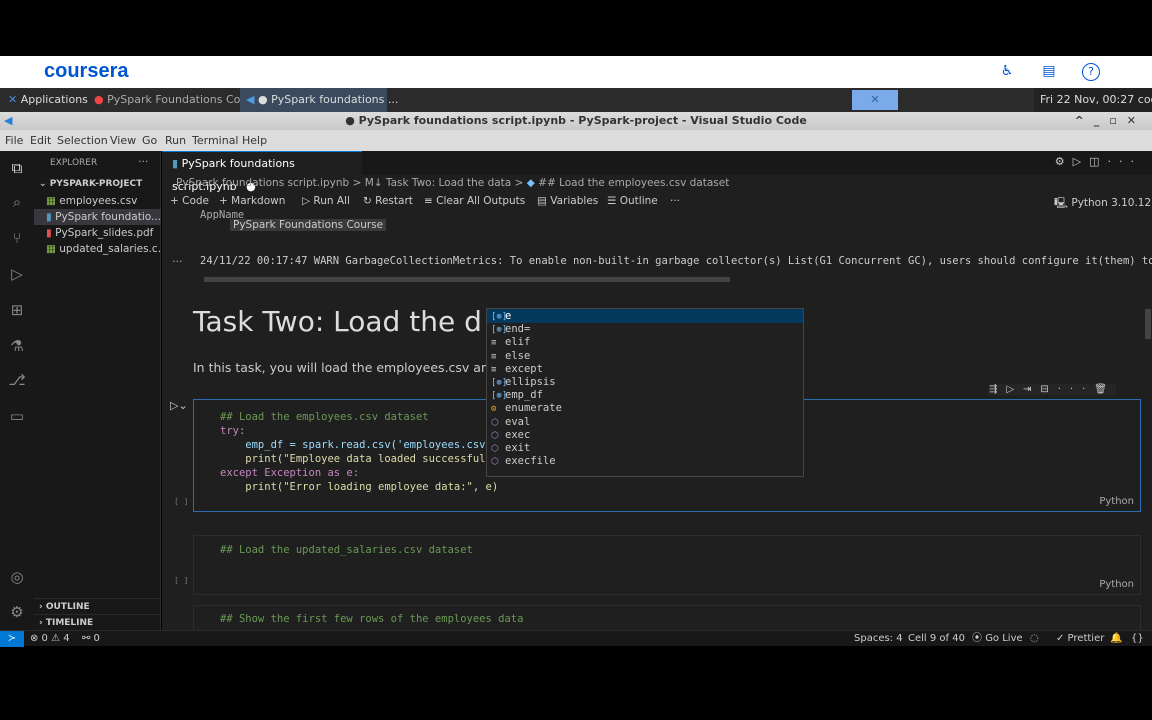 The height and width of the screenshot is (720, 1152). What do you see at coordinates (326, 201) in the screenshot?
I see `run-all-button: ▷ Run All` at bounding box center [326, 201].